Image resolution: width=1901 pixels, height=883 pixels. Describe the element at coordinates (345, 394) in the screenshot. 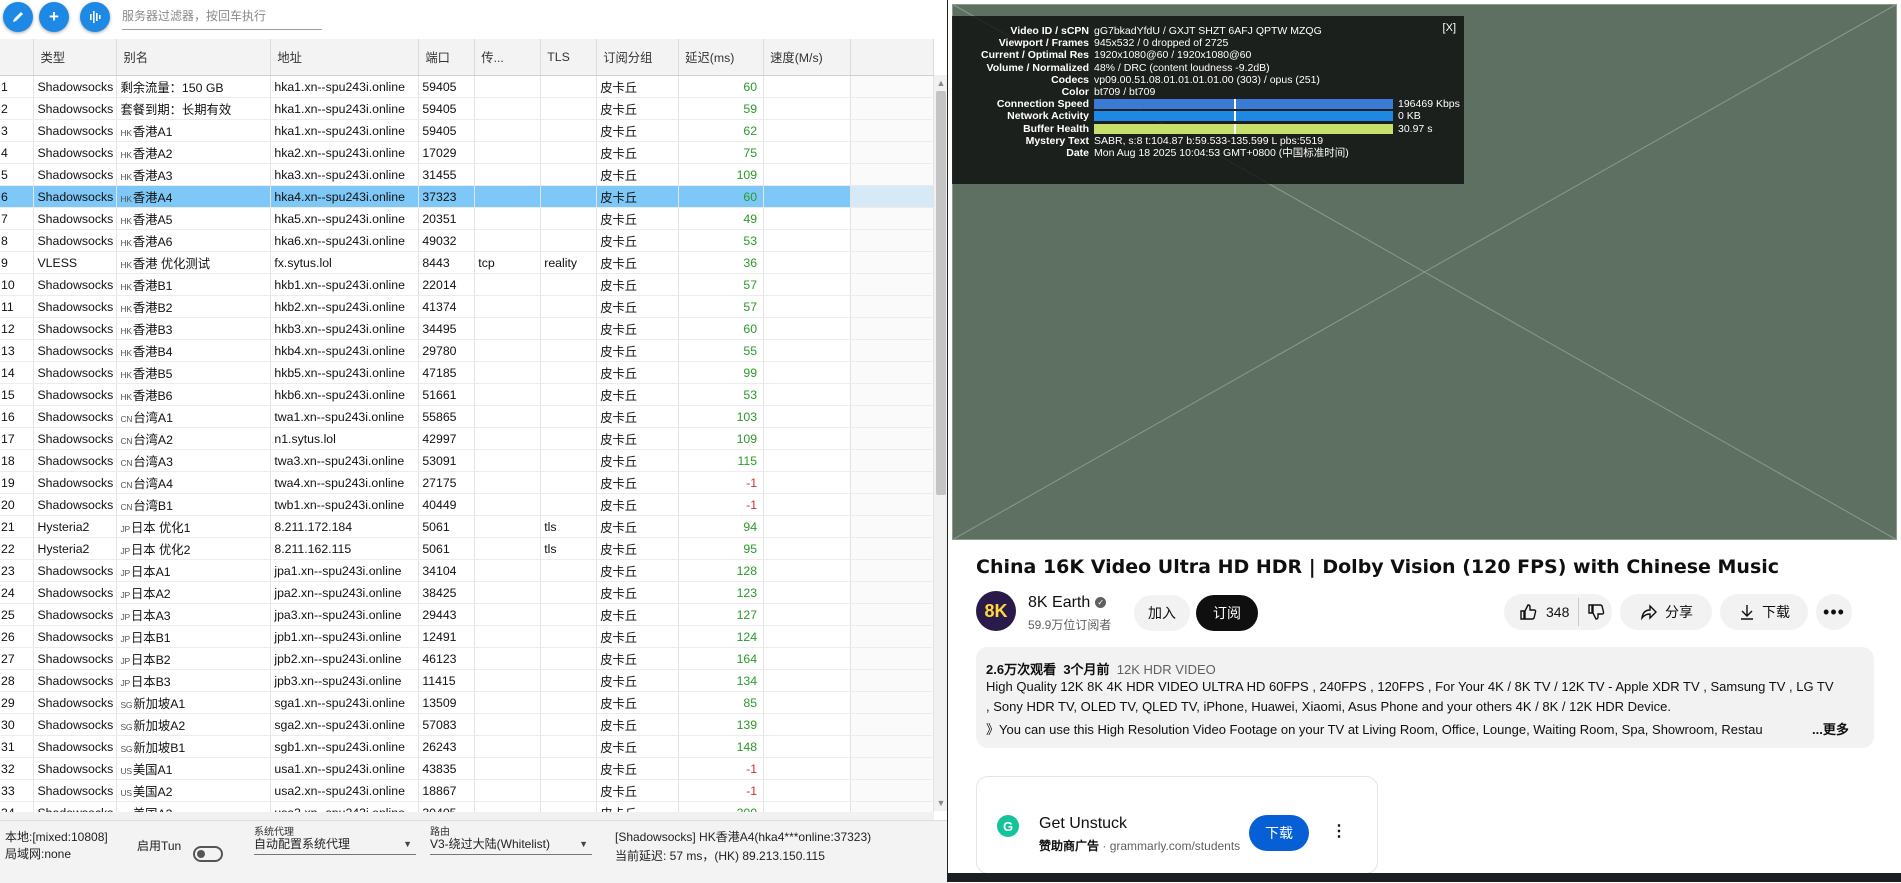

I see `row-address: hkb6.xn--spu243i.online` at that location.